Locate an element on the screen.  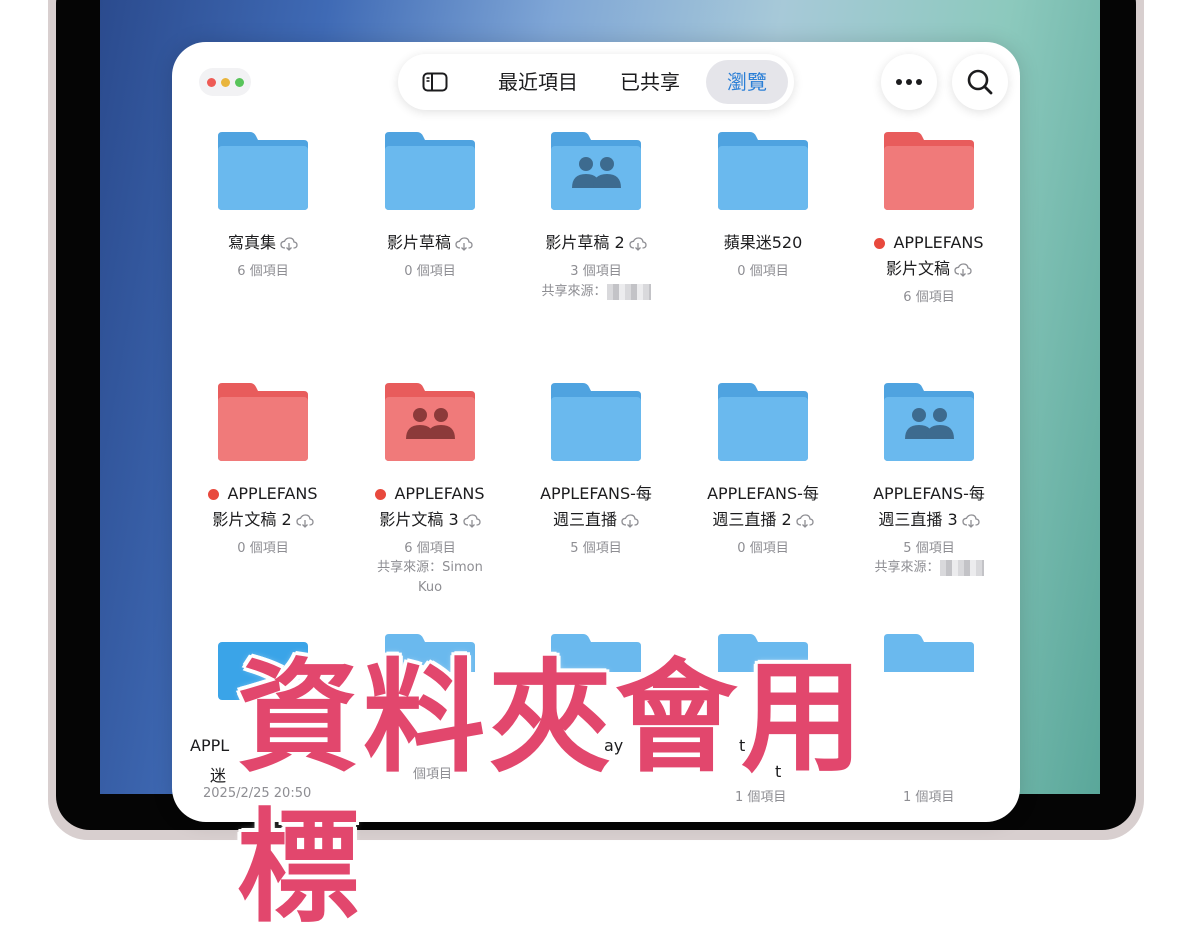
shared-from-label: Kuo is located at coordinates (430, 587).